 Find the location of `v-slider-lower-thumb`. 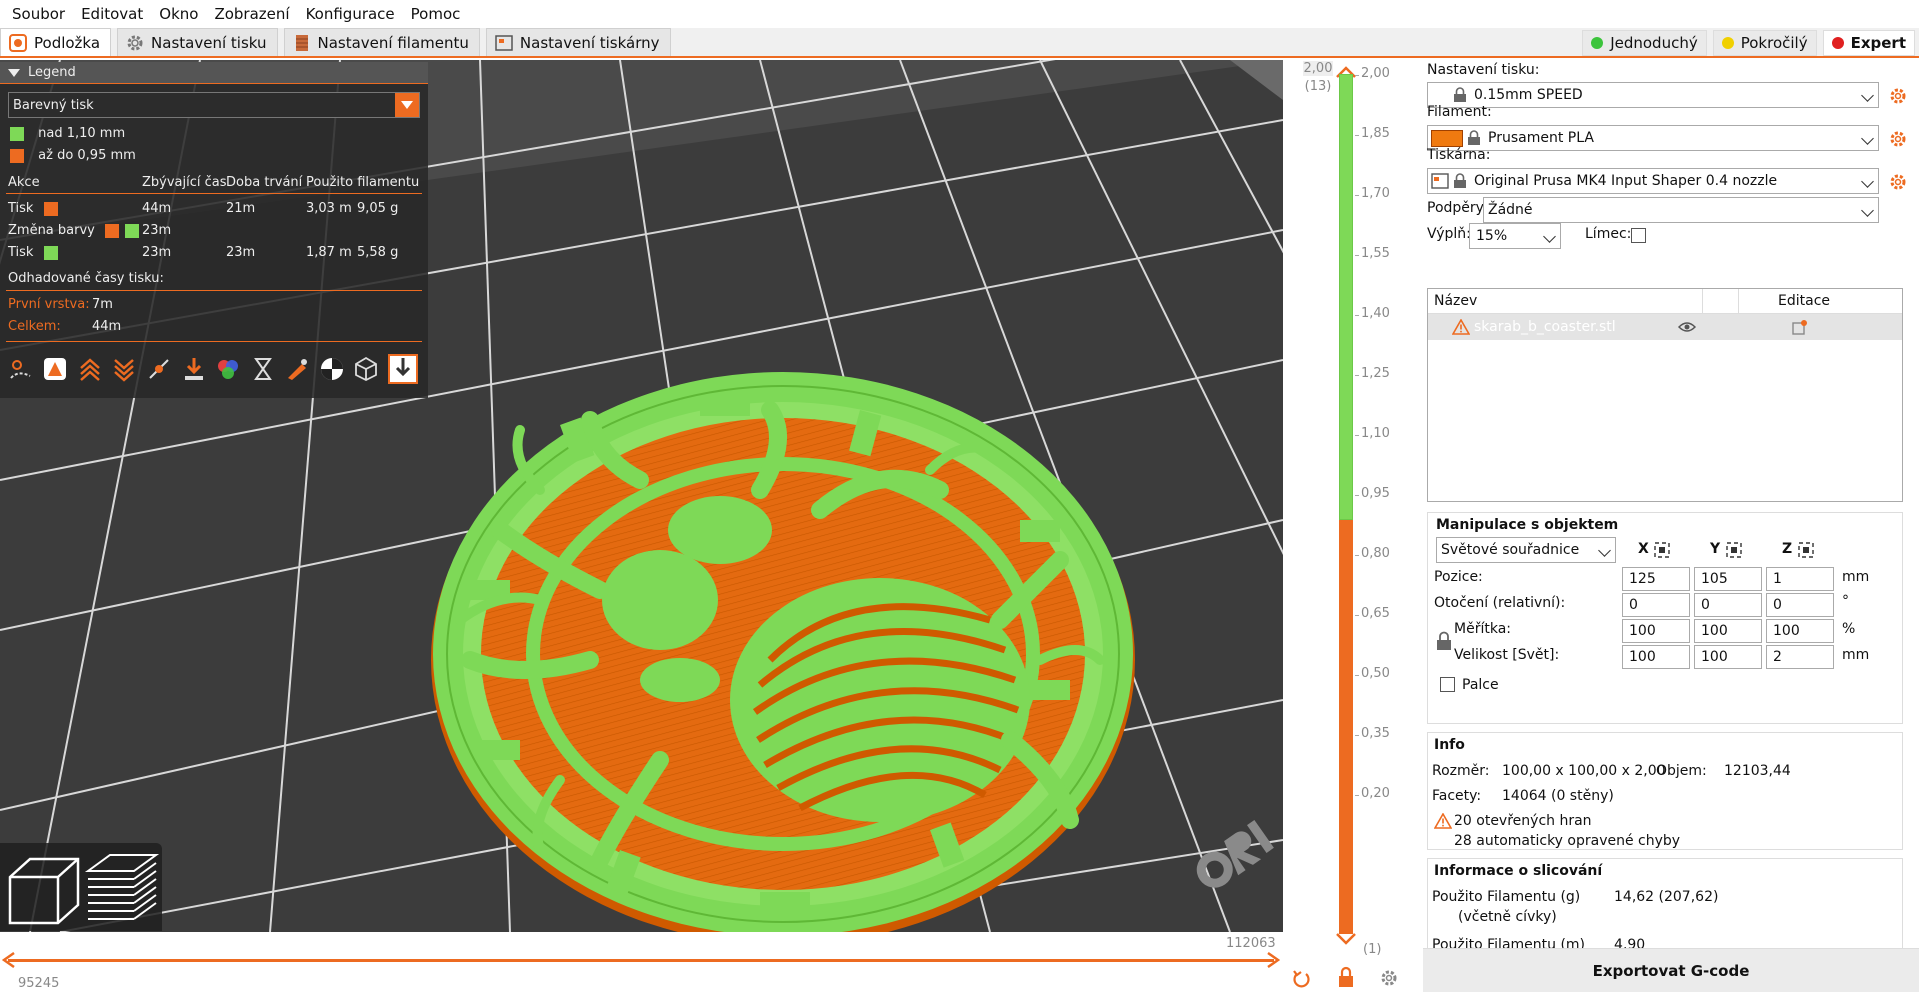

v-slider-lower-thumb is located at coordinates (1346, 939).